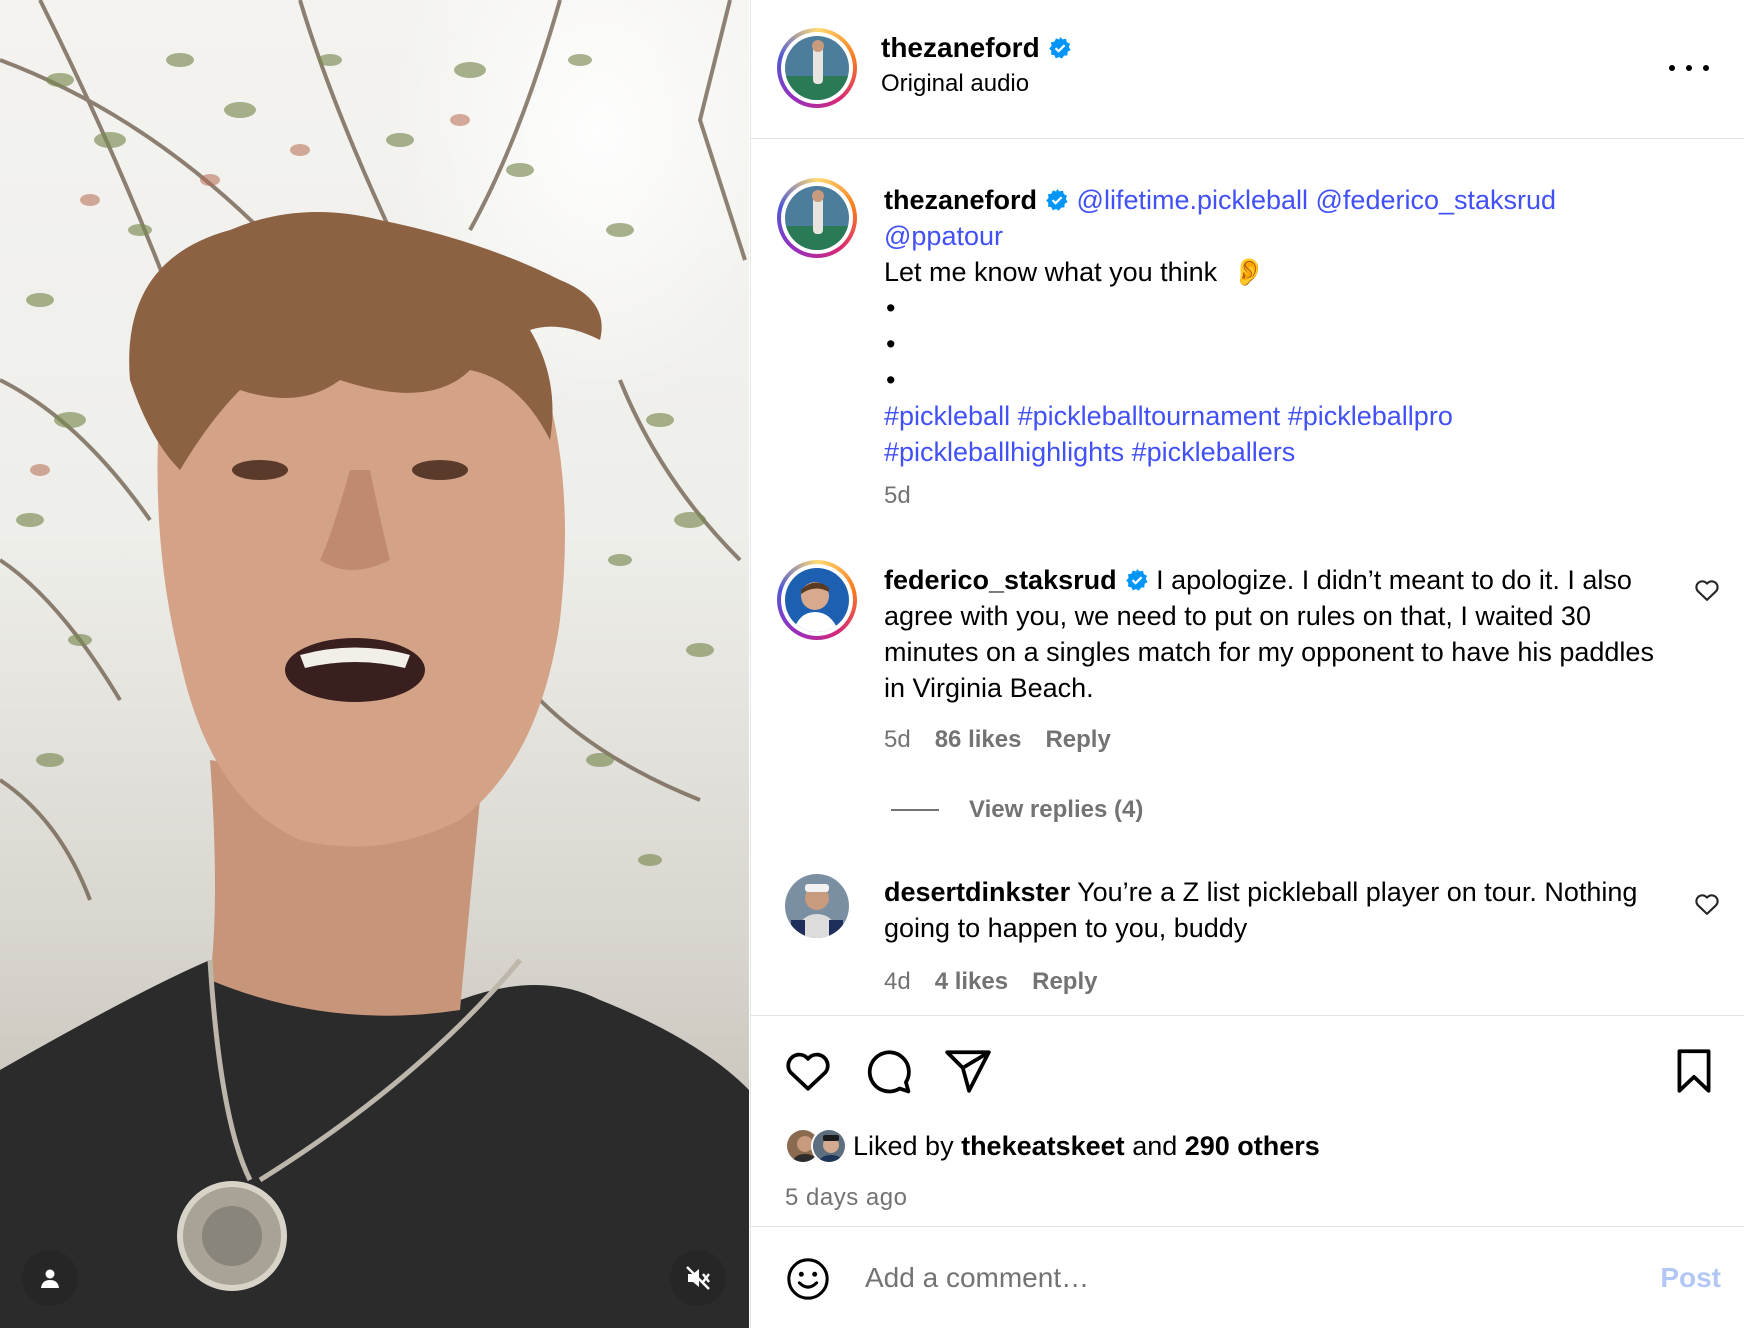 This screenshot has width=1744, height=1328. What do you see at coordinates (808, 1279) in the screenshot?
I see `emoji-icon` at bounding box center [808, 1279].